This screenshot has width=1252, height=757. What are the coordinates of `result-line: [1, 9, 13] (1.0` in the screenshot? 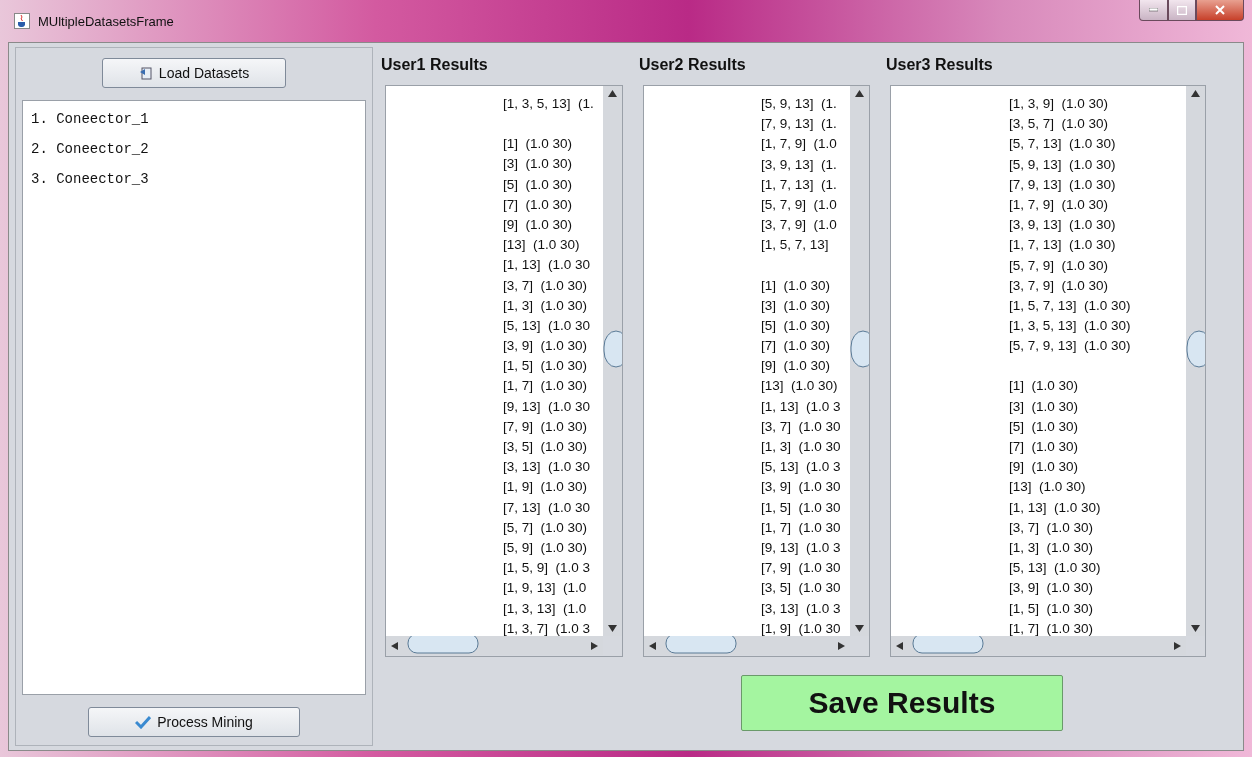 It's located at (545, 588).